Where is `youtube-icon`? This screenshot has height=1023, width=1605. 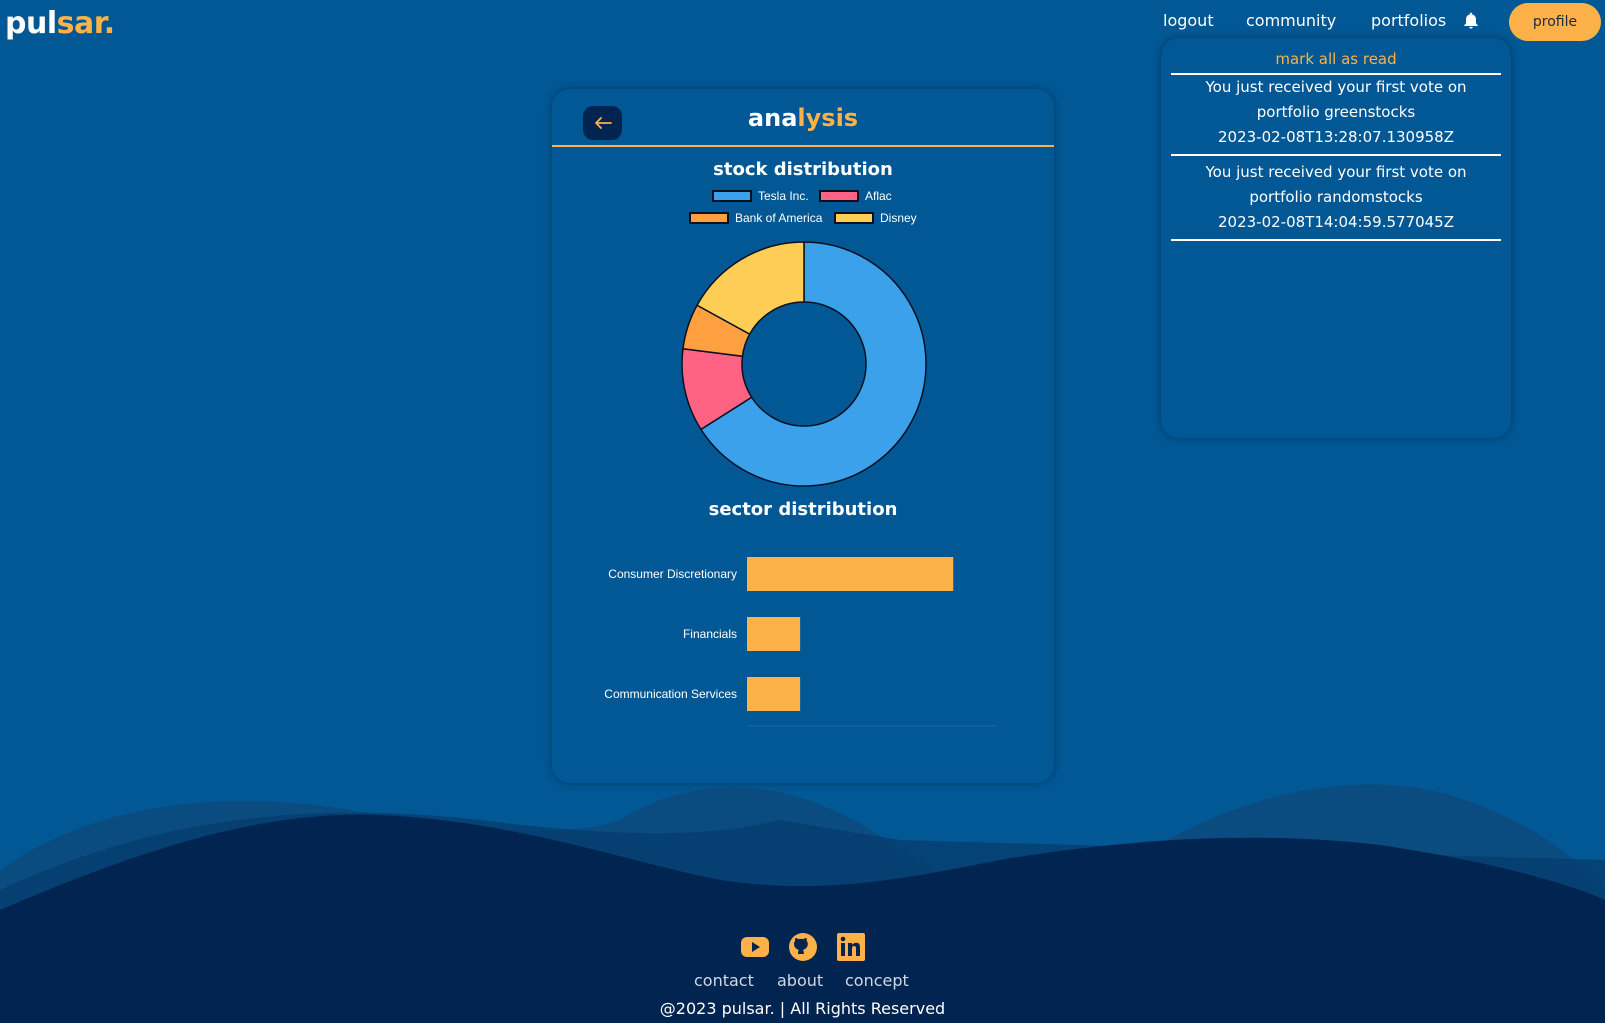 youtube-icon is located at coordinates (755, 947).